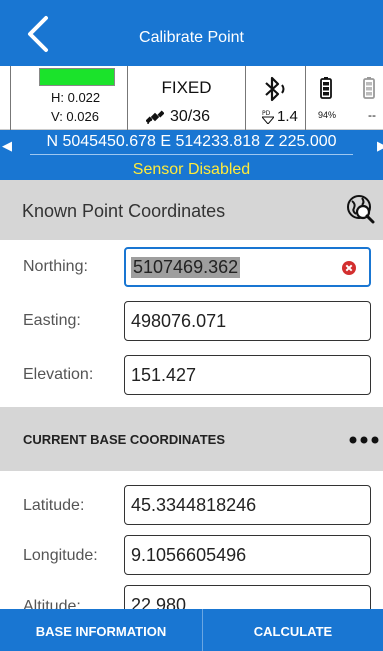  What do you see at coordinates (124, 211) in the screenshot?
I see `known-point-title: Known Point Coordinates` at bounding box center [124, 211].